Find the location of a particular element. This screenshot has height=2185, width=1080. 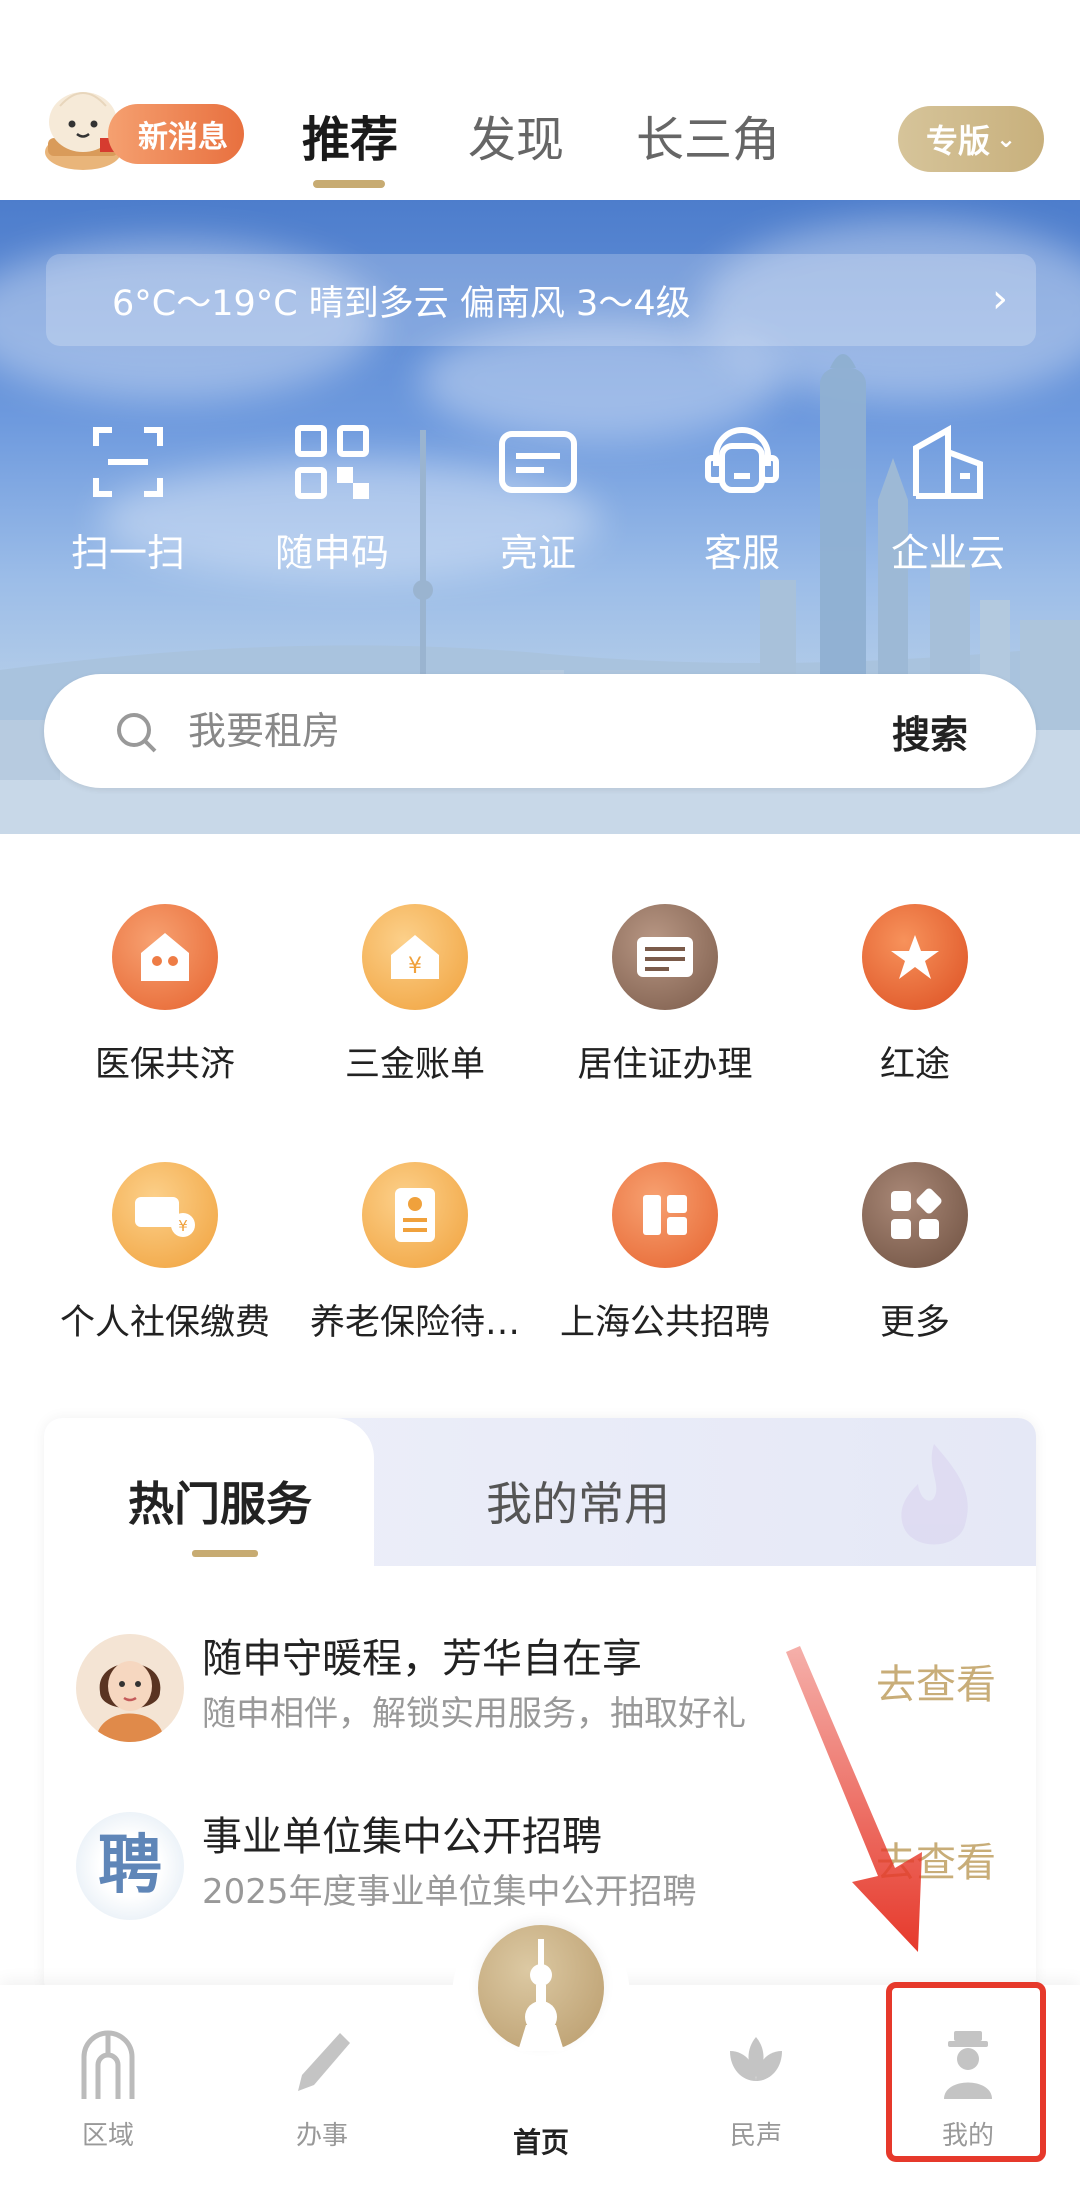

tab-hot-services: 热门服务 is located at coordinates (220, 1501).